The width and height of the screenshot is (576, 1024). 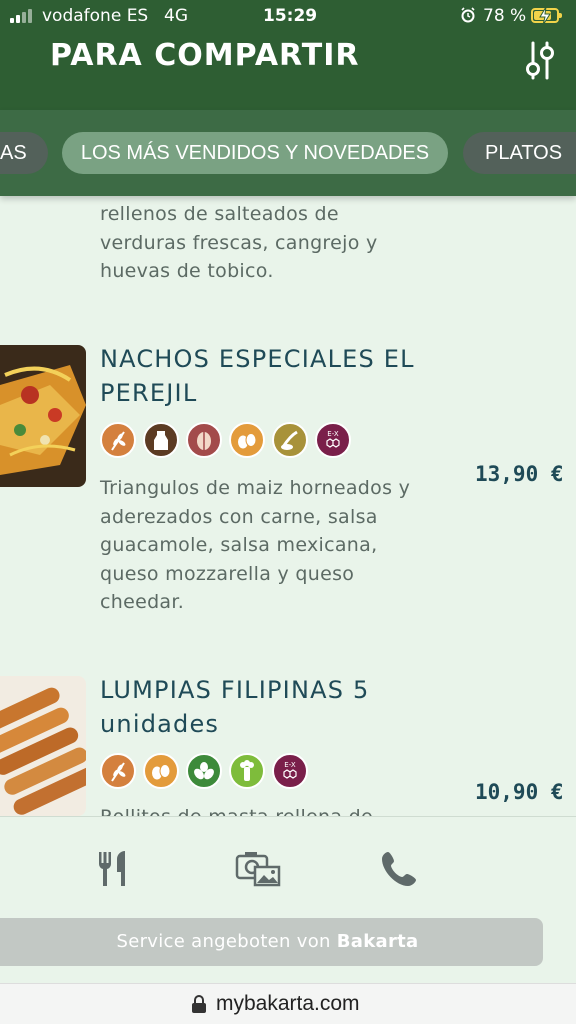 What do you see at coordinates (468, 15) in the screenshot?
I see `alarm-icon` at bounding box center [468, 15].